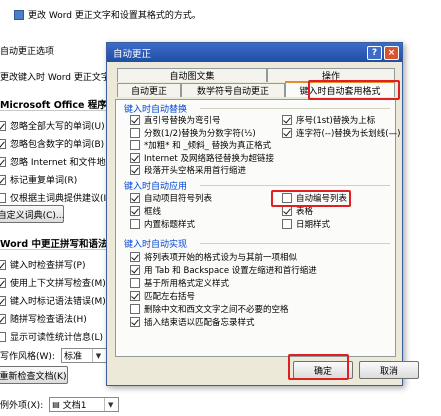 This screenshot has width=441, height=416. What do you see at coordinates (149, 90) in the screenshot?
I see `tab-autocorrect: 自动更正` at bounding box center [149, 90].